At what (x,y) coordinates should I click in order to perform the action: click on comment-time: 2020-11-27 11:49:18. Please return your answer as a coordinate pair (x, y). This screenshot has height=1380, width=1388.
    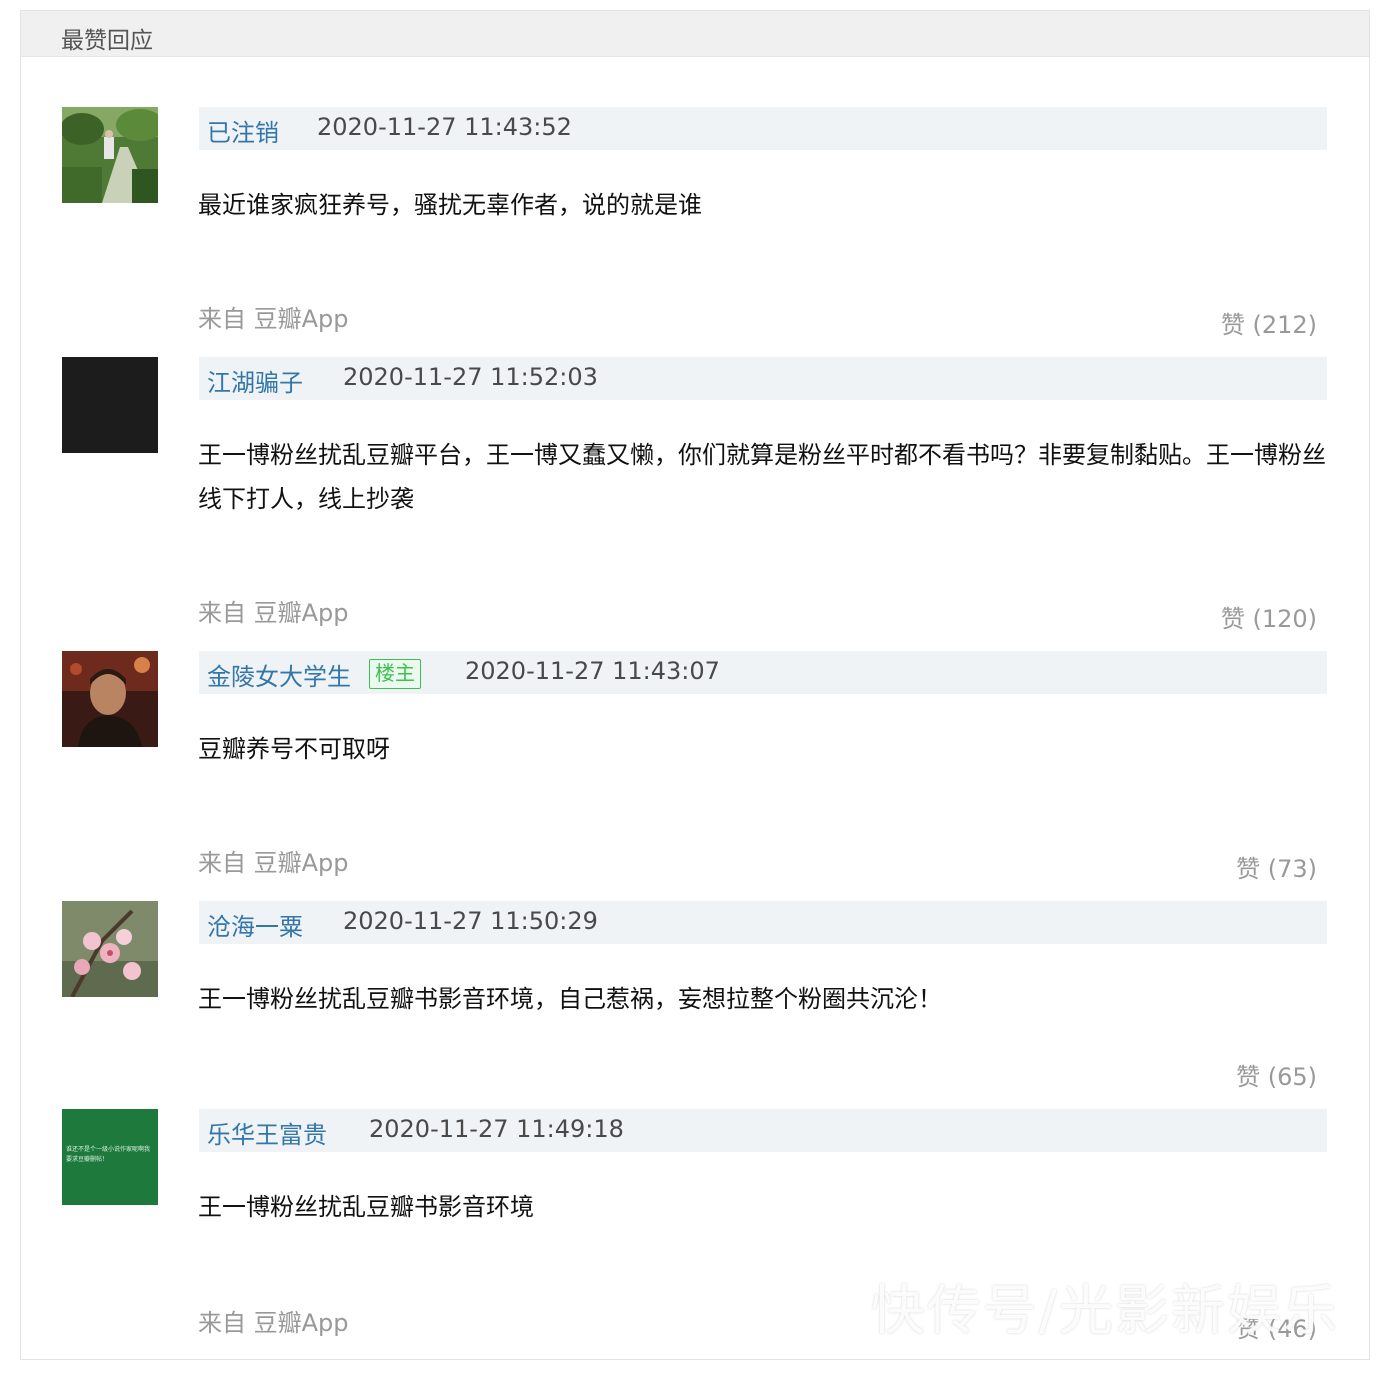
    Looking at the image, I should click on (496, 1129).